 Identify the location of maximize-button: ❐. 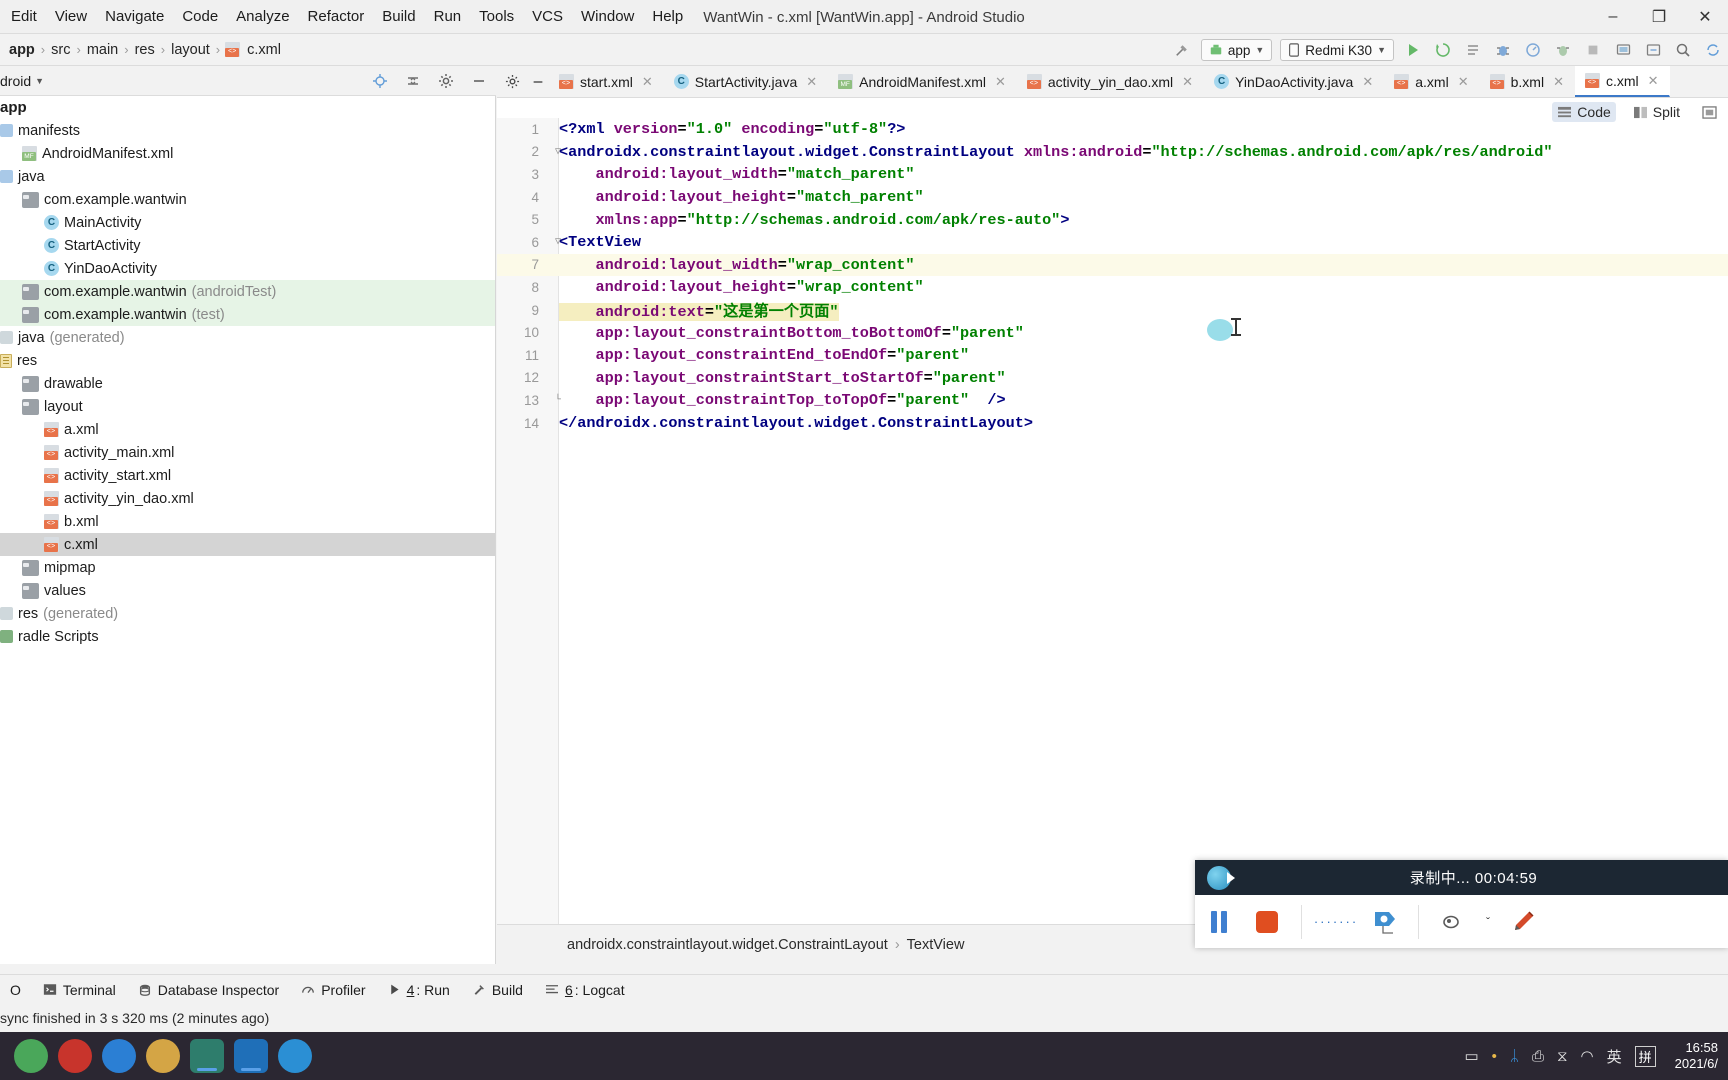
(1659, 17).